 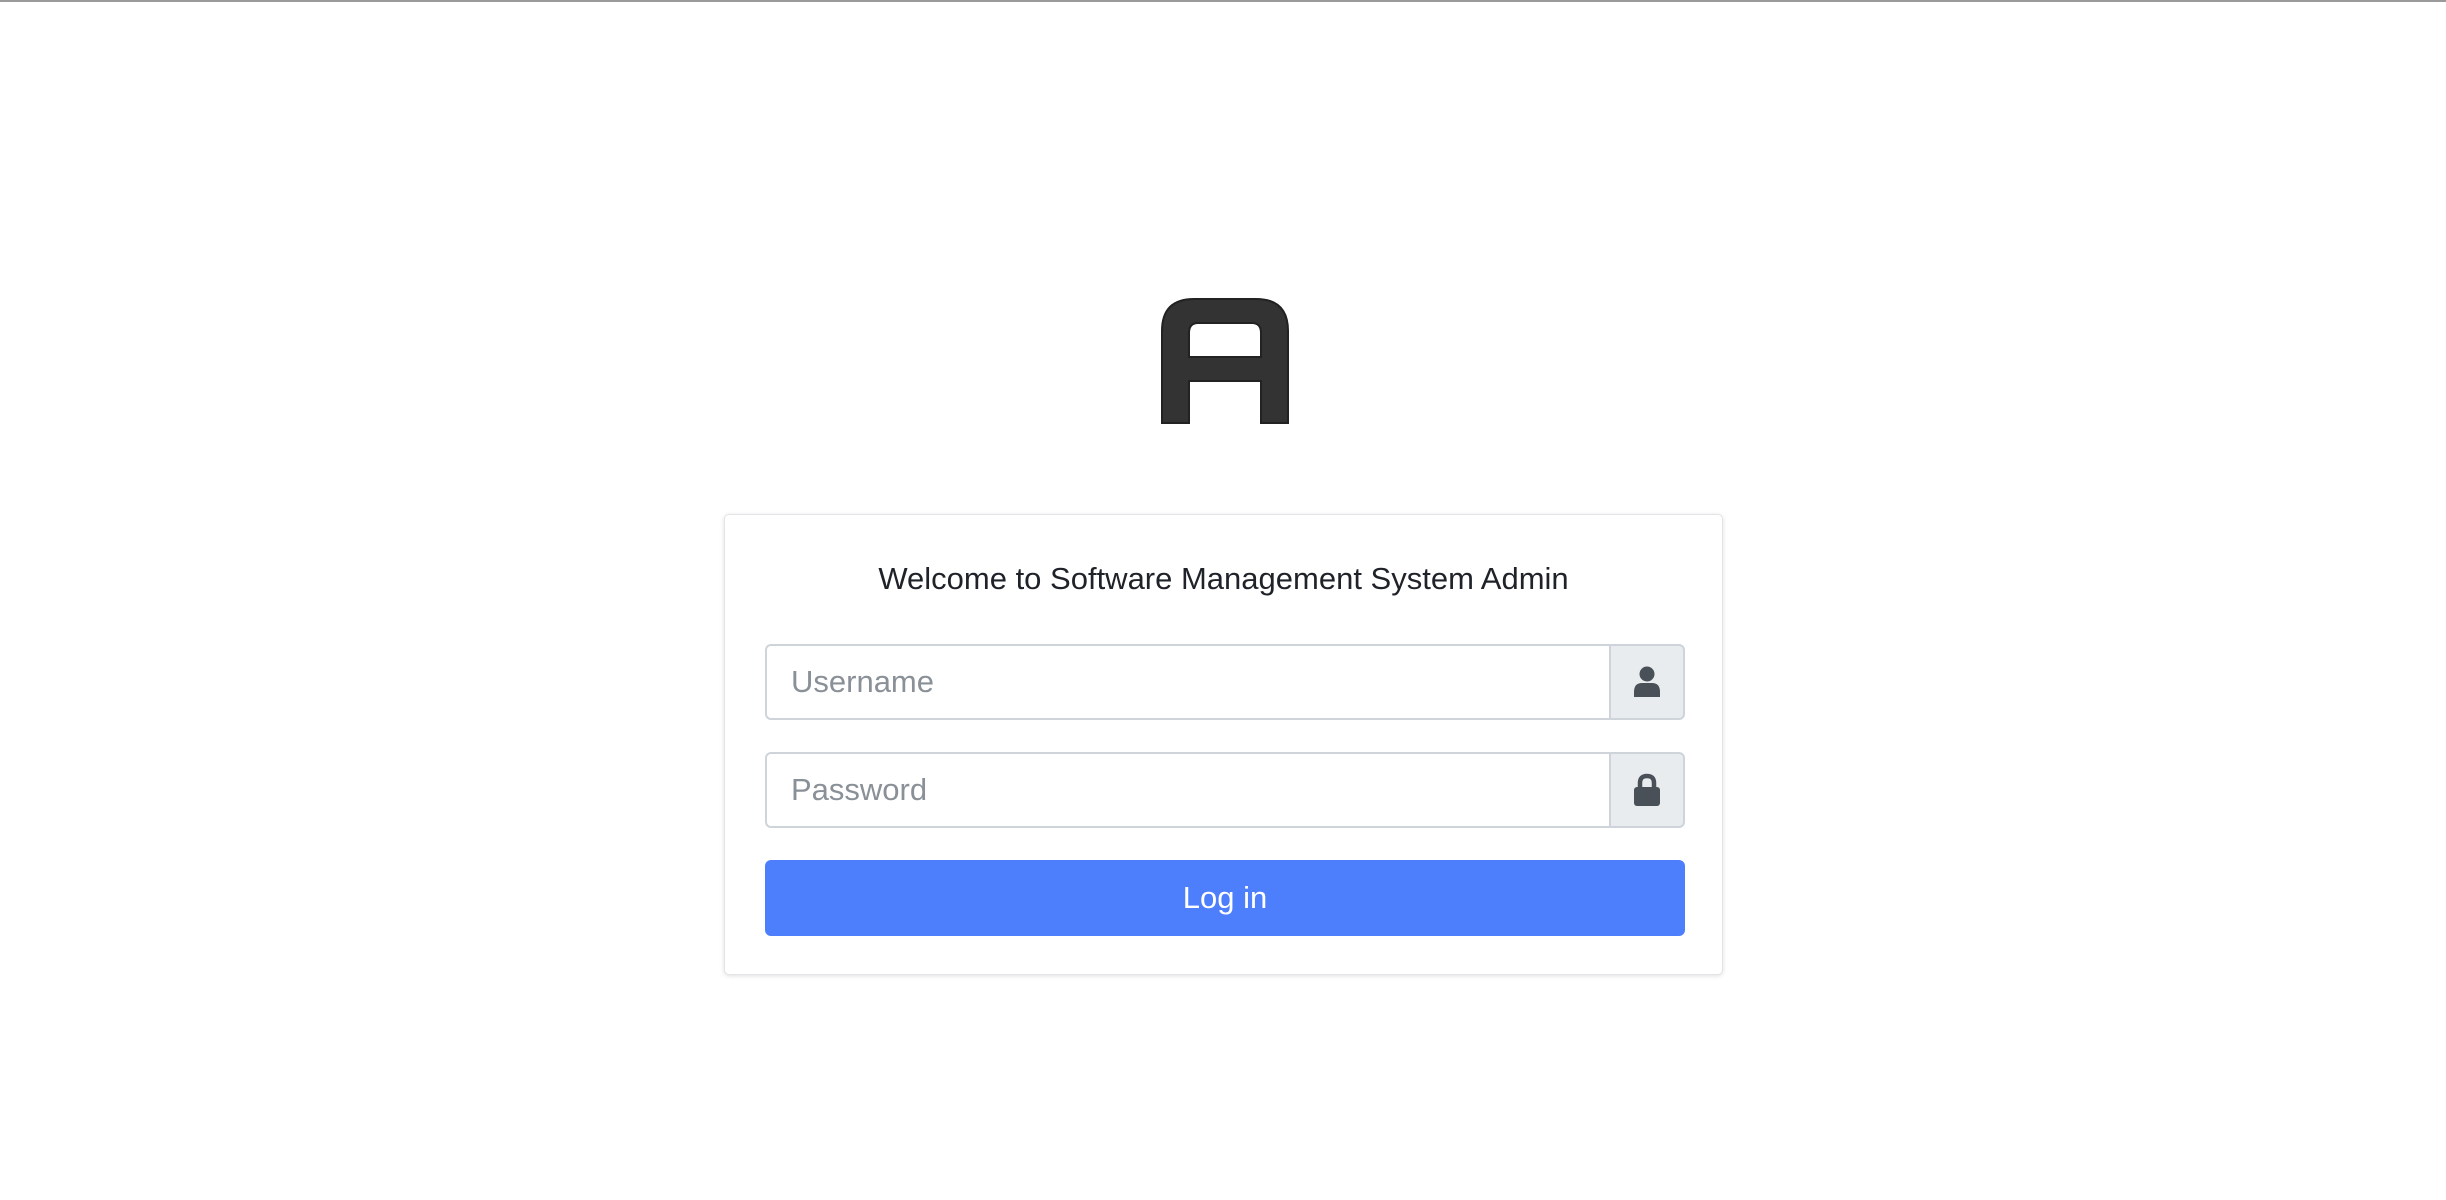 What do you see at coordinates (1225, 361) in the screenshot?
I see `app-logo` at bounding box center [1225, 361].